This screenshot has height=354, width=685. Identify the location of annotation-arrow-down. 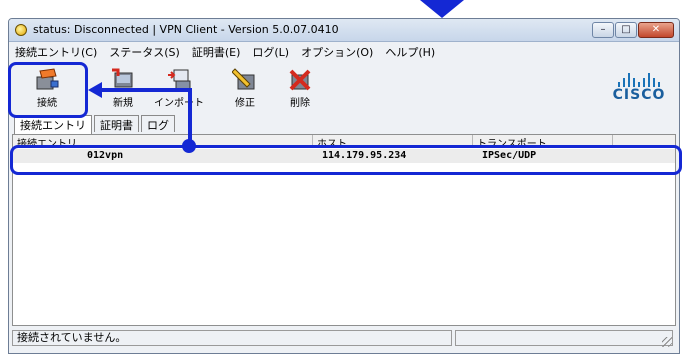
(442, 9).